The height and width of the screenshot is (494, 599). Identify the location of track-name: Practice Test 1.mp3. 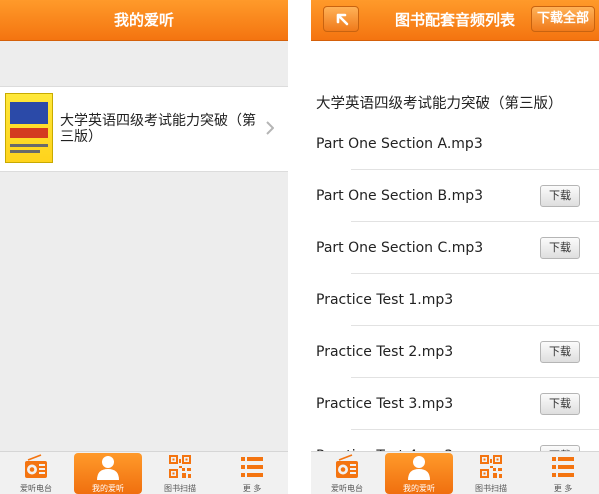
(385, 300).